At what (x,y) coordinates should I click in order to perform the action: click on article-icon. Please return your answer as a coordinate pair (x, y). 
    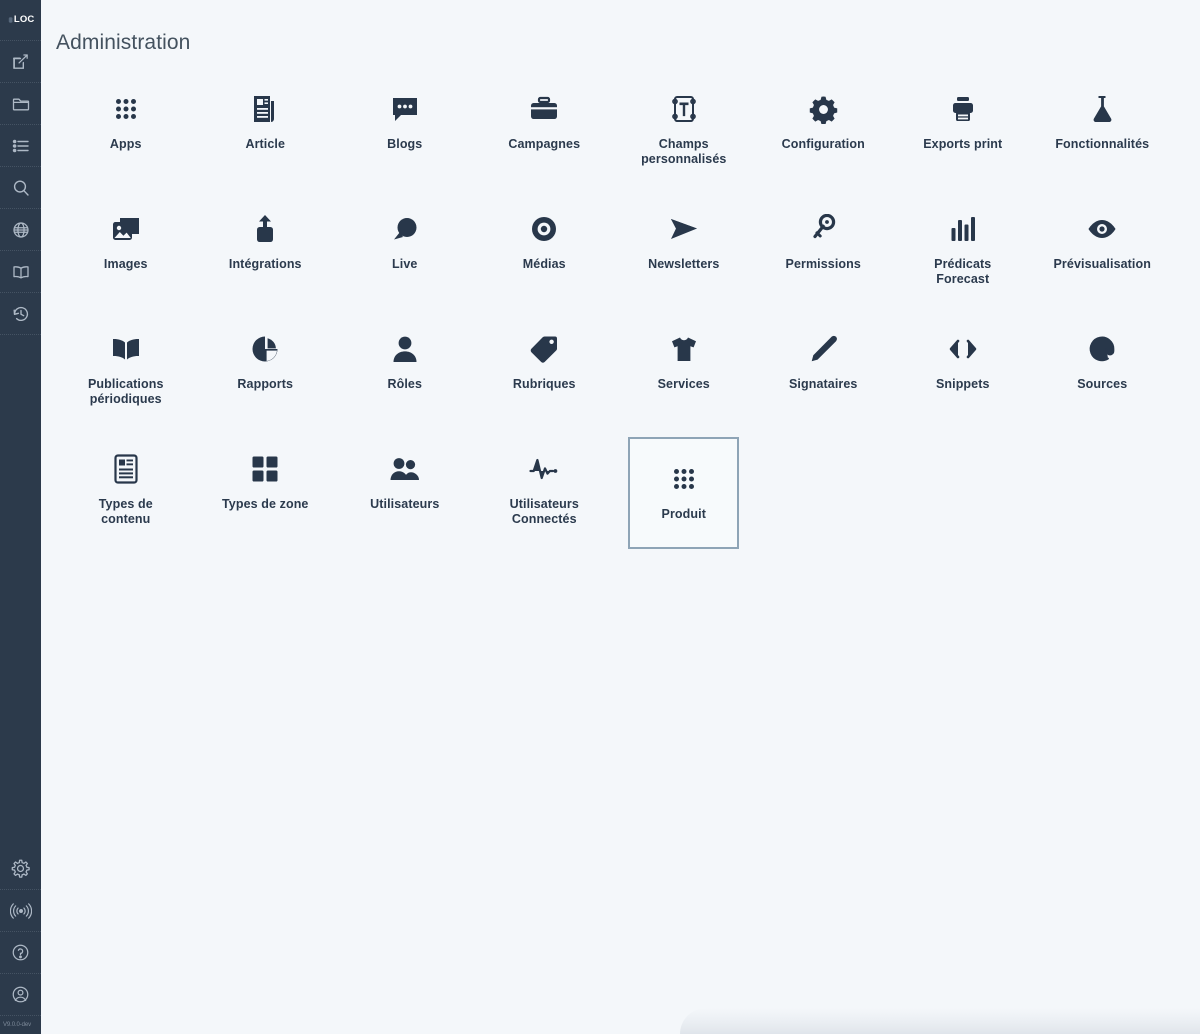
    Looking at the image, I should click on (265, 109).